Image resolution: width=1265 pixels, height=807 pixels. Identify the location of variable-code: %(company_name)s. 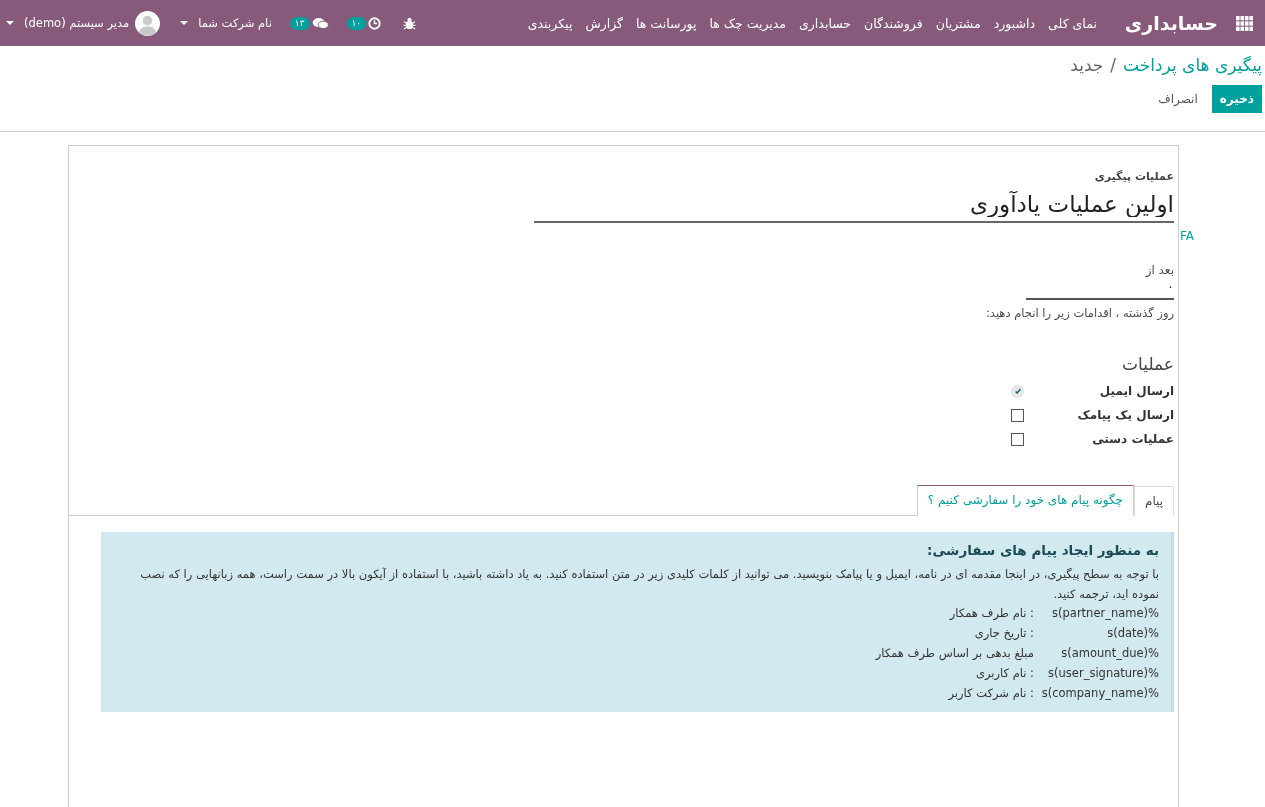
(1099, 693).